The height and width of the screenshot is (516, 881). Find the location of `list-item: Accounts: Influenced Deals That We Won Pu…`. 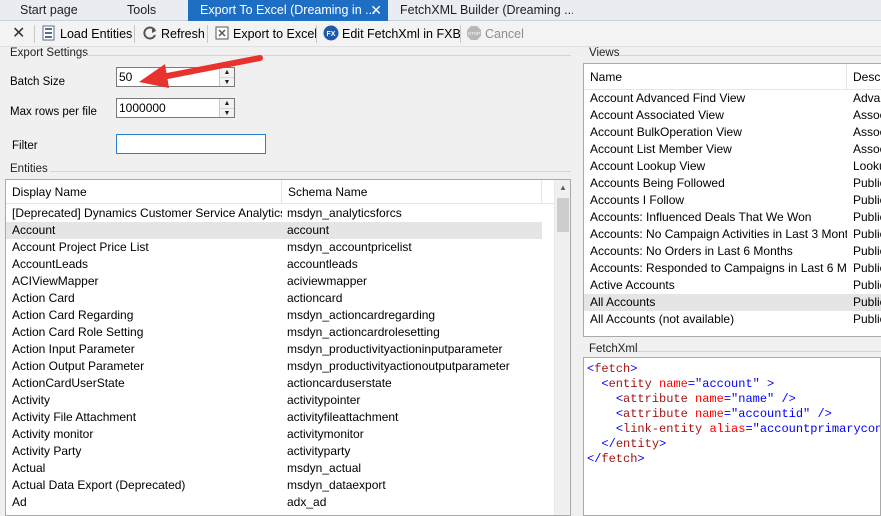

list-item: Accounts: Influenced Deals That We Won Pu… is located at coordinates (732, 217).